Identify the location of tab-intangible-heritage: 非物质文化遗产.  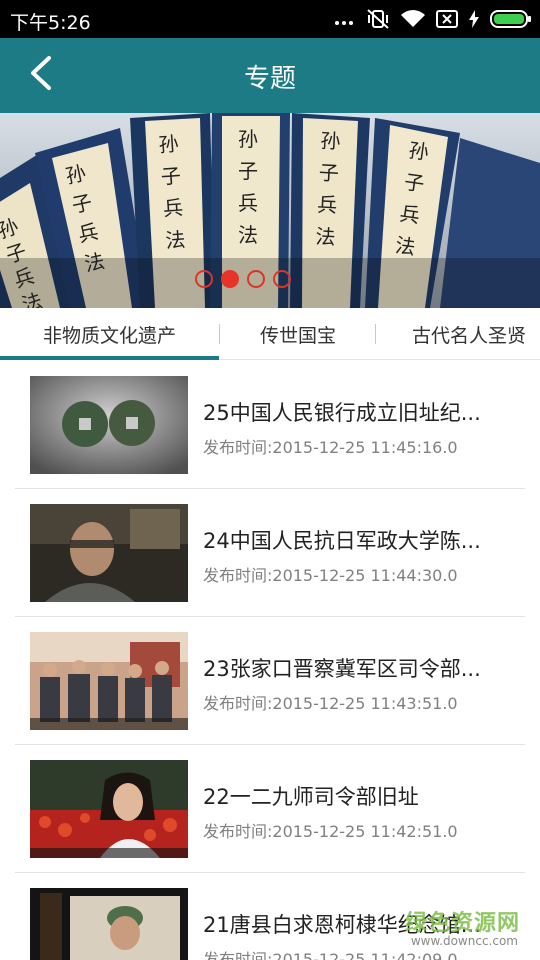
(109, 334).